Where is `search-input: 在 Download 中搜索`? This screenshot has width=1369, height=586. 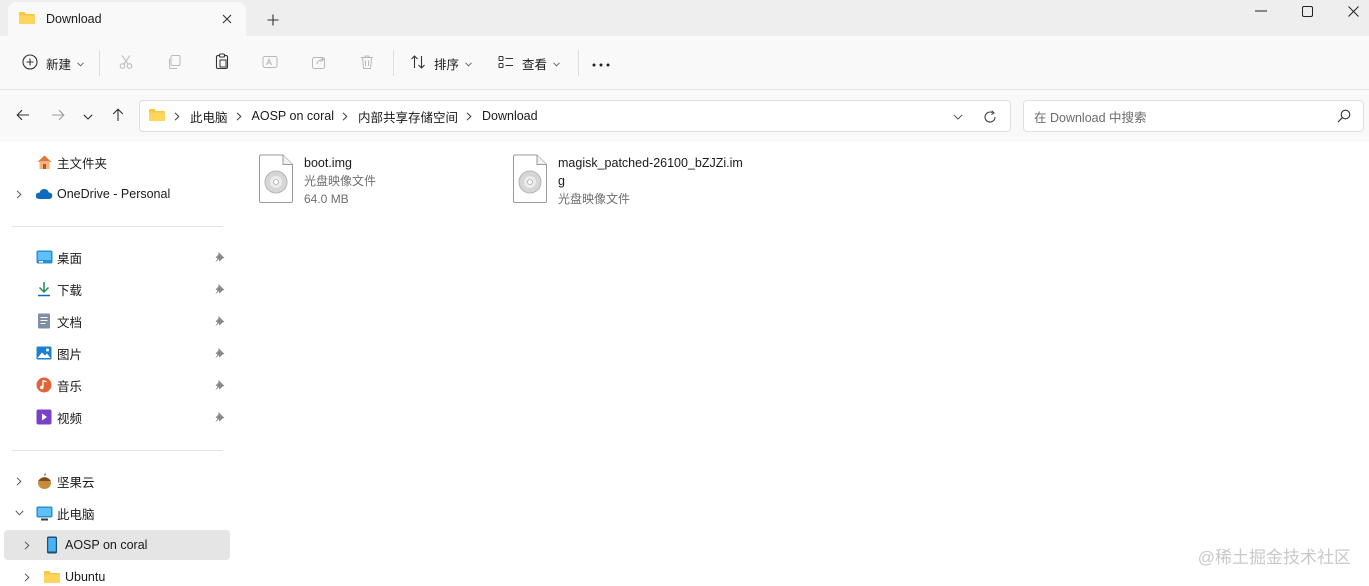
search-input: 在 Download 中搜索 is located at coordinates (1193, 116).